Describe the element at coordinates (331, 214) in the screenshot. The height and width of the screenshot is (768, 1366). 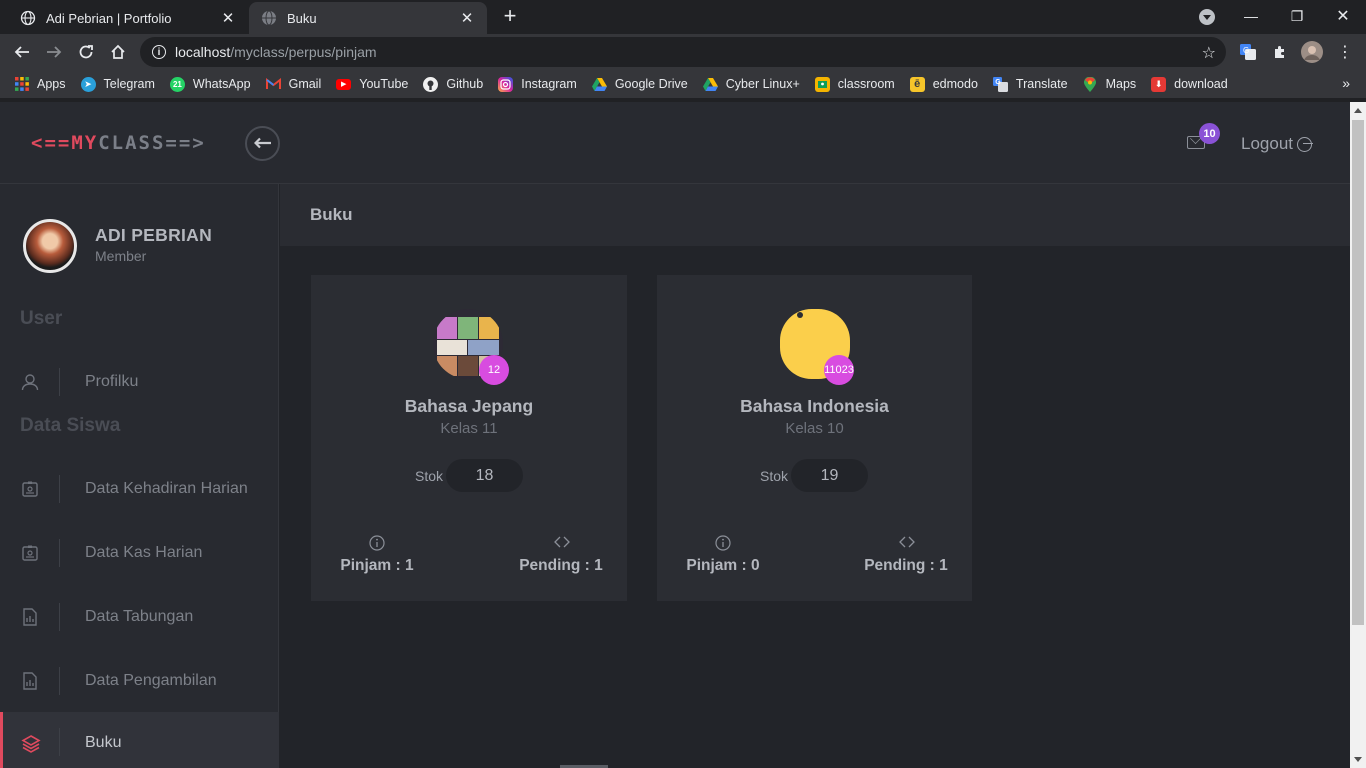
I see `page-title: Buku` at that location.